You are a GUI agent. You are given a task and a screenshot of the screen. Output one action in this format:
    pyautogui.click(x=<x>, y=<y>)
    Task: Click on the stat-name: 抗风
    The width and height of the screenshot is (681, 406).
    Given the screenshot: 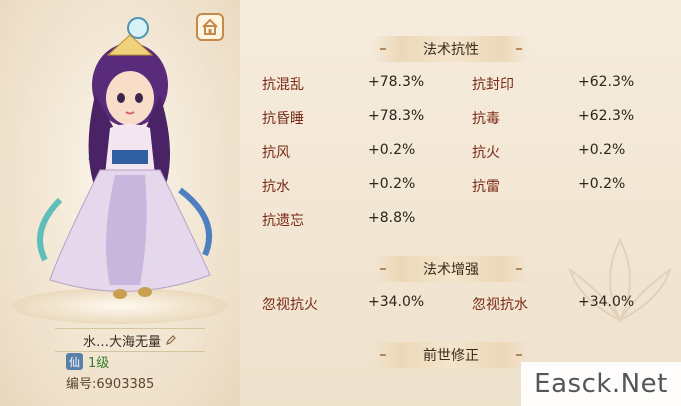 What is the action you would take?
    pyautogui.click(x=276, y=153)
    